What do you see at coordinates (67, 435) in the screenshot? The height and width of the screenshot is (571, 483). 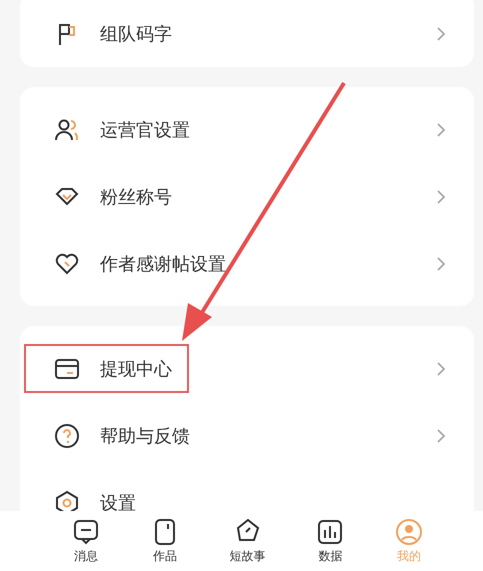 I see `question-icon` at bounding box center [67, 435].